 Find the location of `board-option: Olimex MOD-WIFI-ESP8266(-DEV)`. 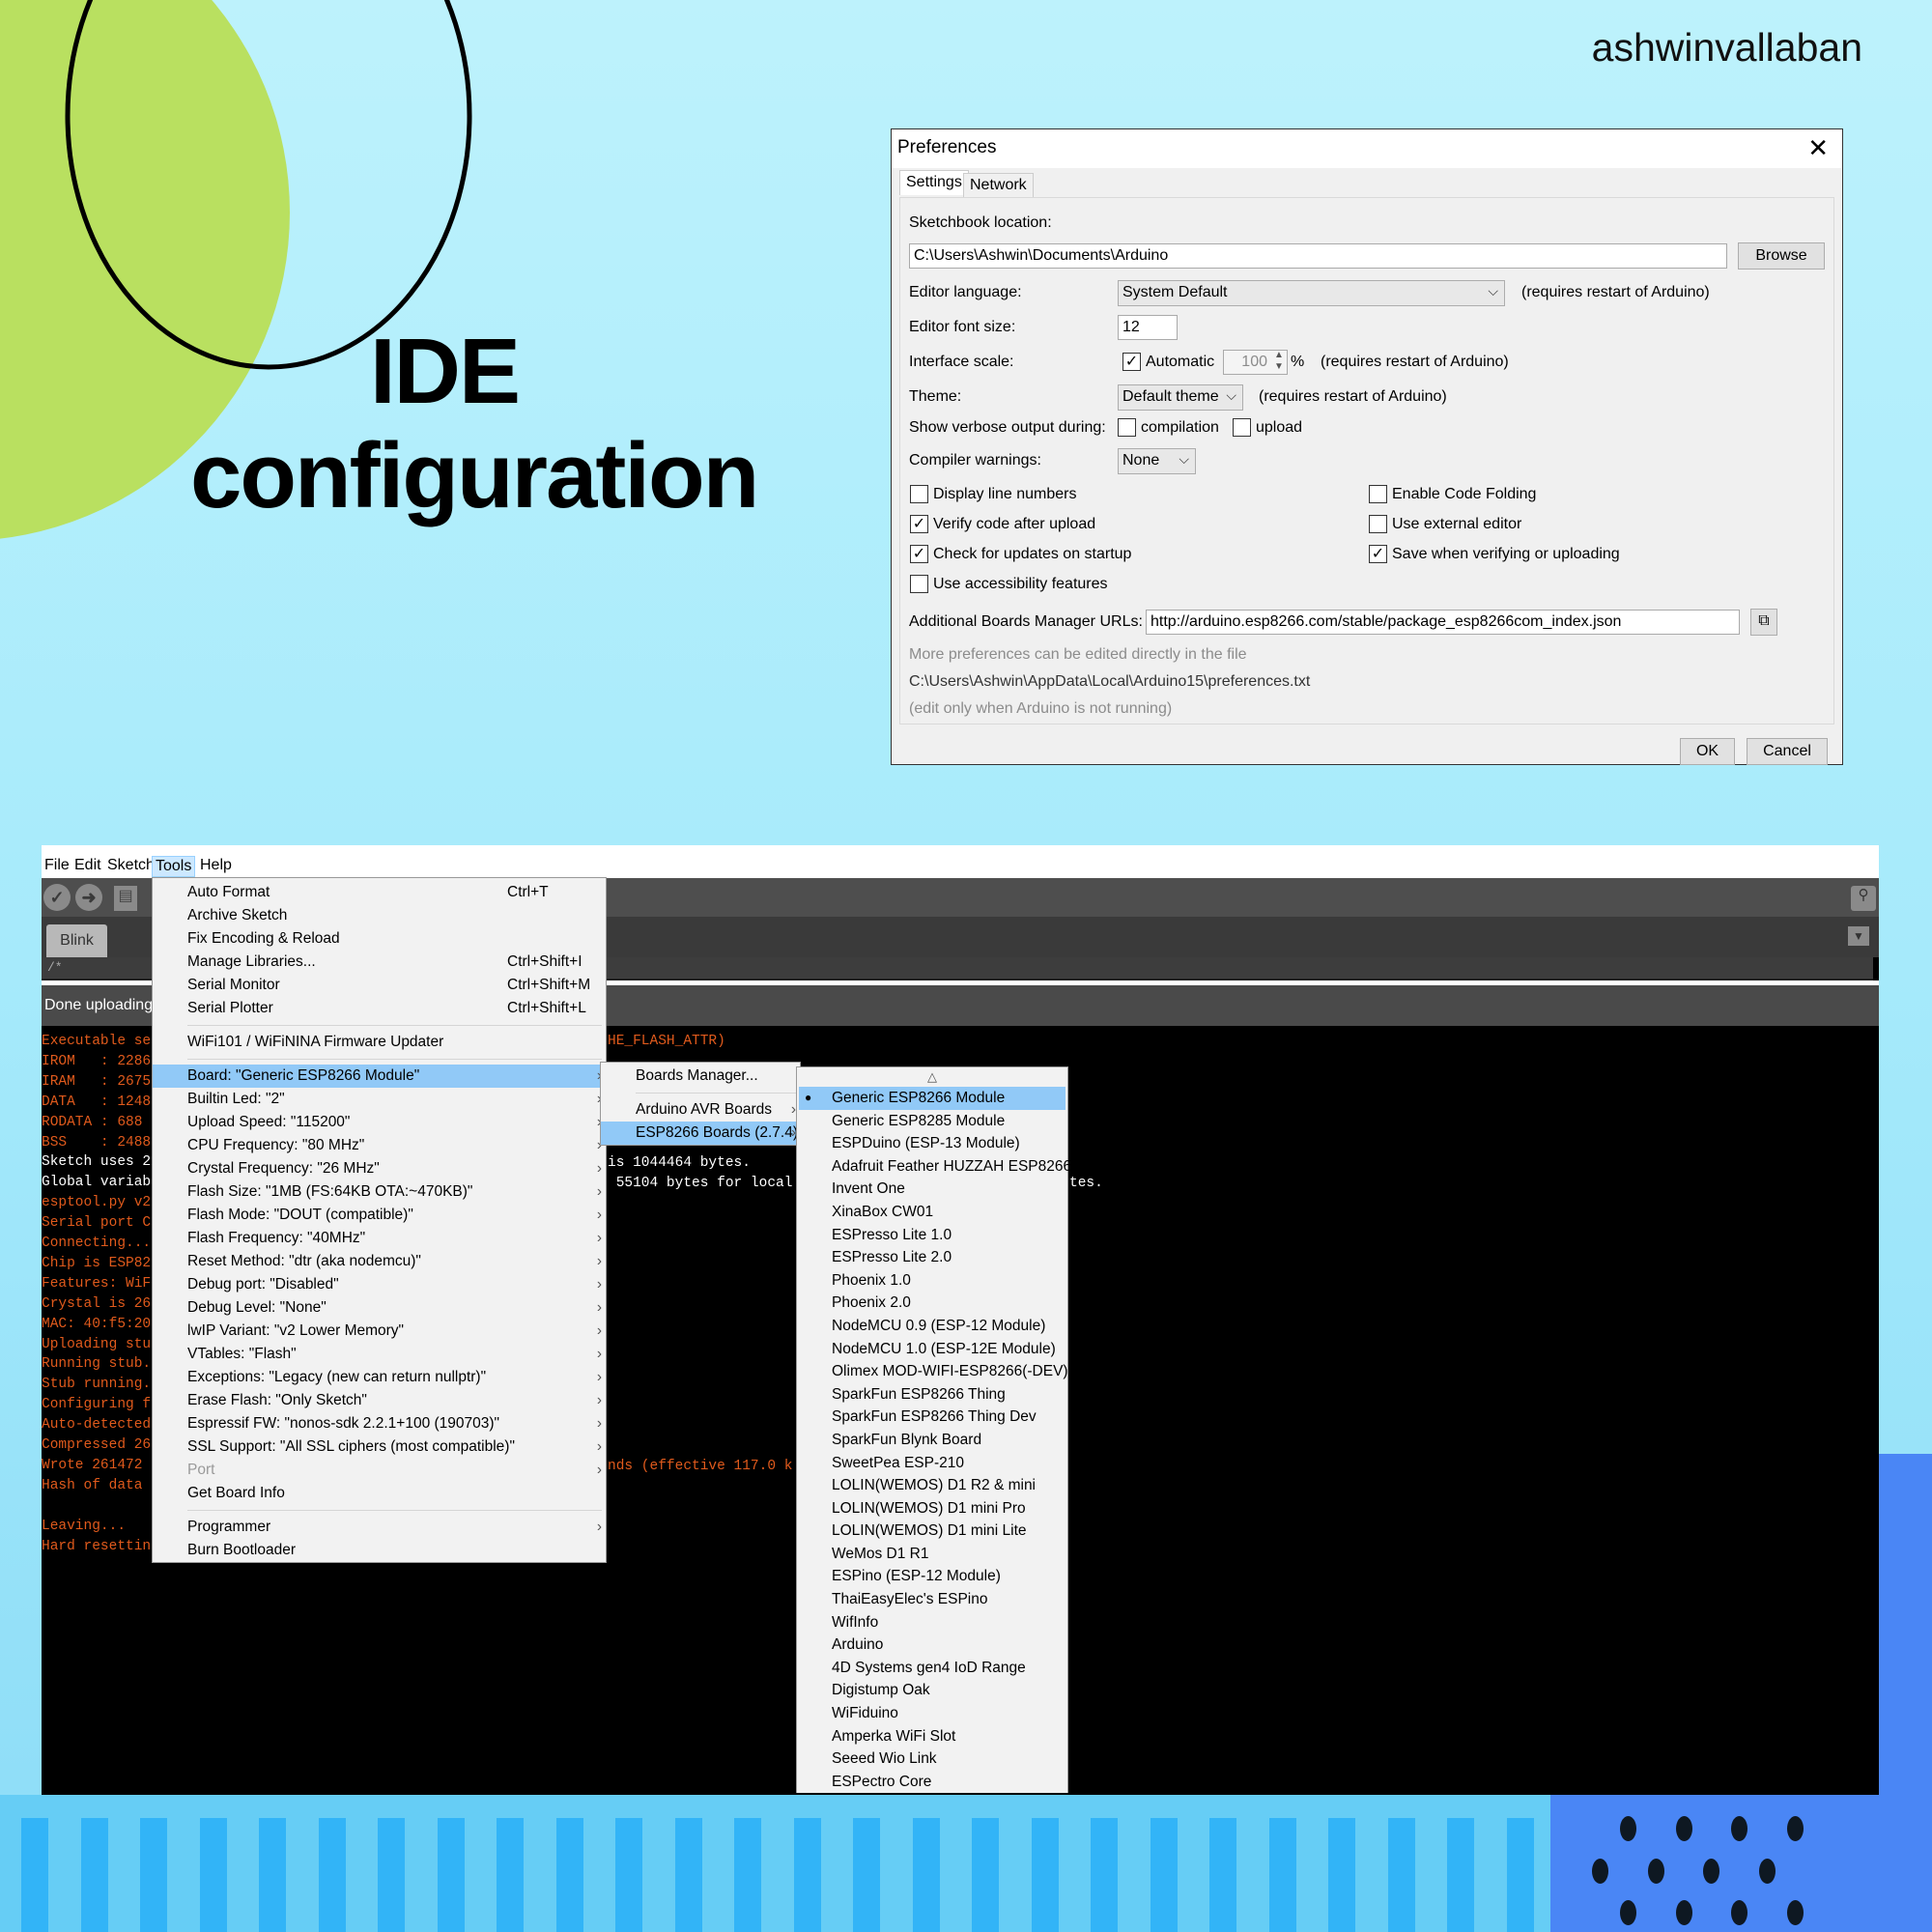

board-option: Olimex MOD-WIFI-ESP8266(-DEV) is located at coordinates (933, 1371).